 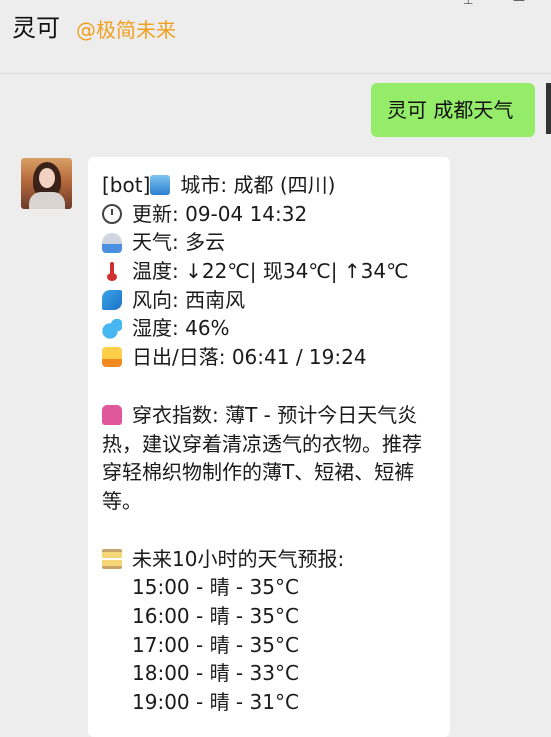 What do you see at coordinates (275, 37) in the screenshot?
I see `chat-header: 灵可 @极简未来 ⊥ —` at bounding box center [275, 37].